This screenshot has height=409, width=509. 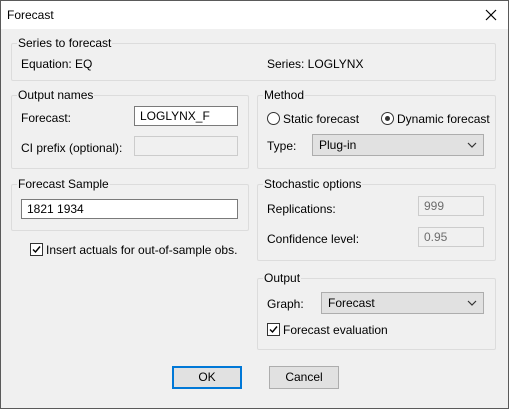 I want to click on method-group, so click(x=376, y=132).